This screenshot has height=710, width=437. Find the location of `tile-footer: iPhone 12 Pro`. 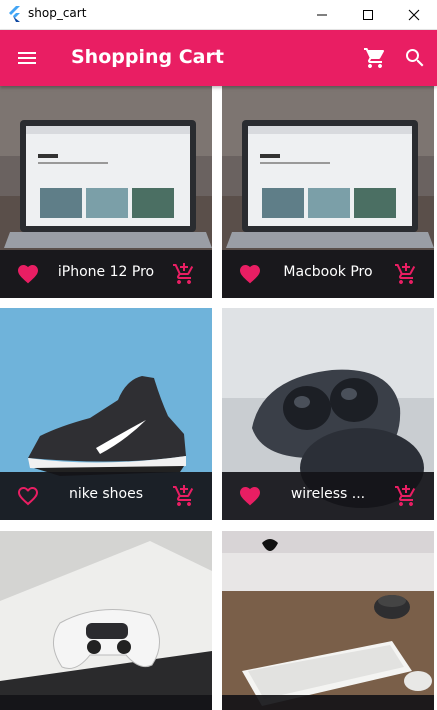

tile-footer: iPhone 12 Pro is located at coordinates (106, 274).